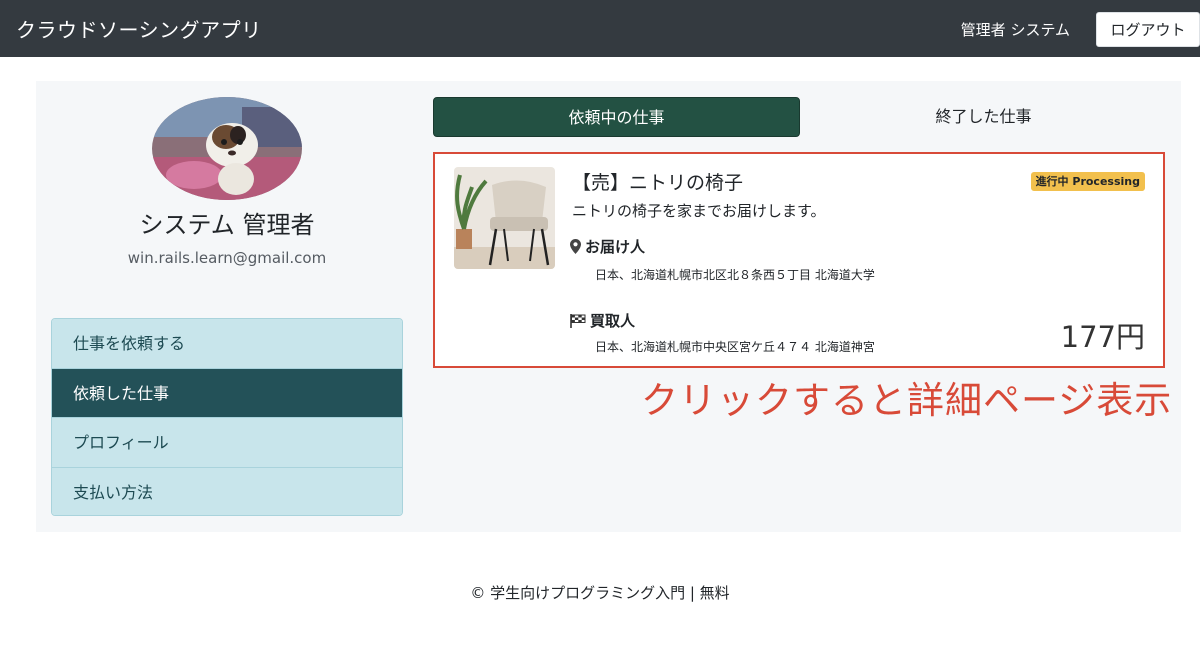 This screenshot has width=1200, height=647. What do you see at coordinates (227, 443) in the screenshot?
I see `side-menu-item-profile: プロフィール` at bounding box center [227, 443].